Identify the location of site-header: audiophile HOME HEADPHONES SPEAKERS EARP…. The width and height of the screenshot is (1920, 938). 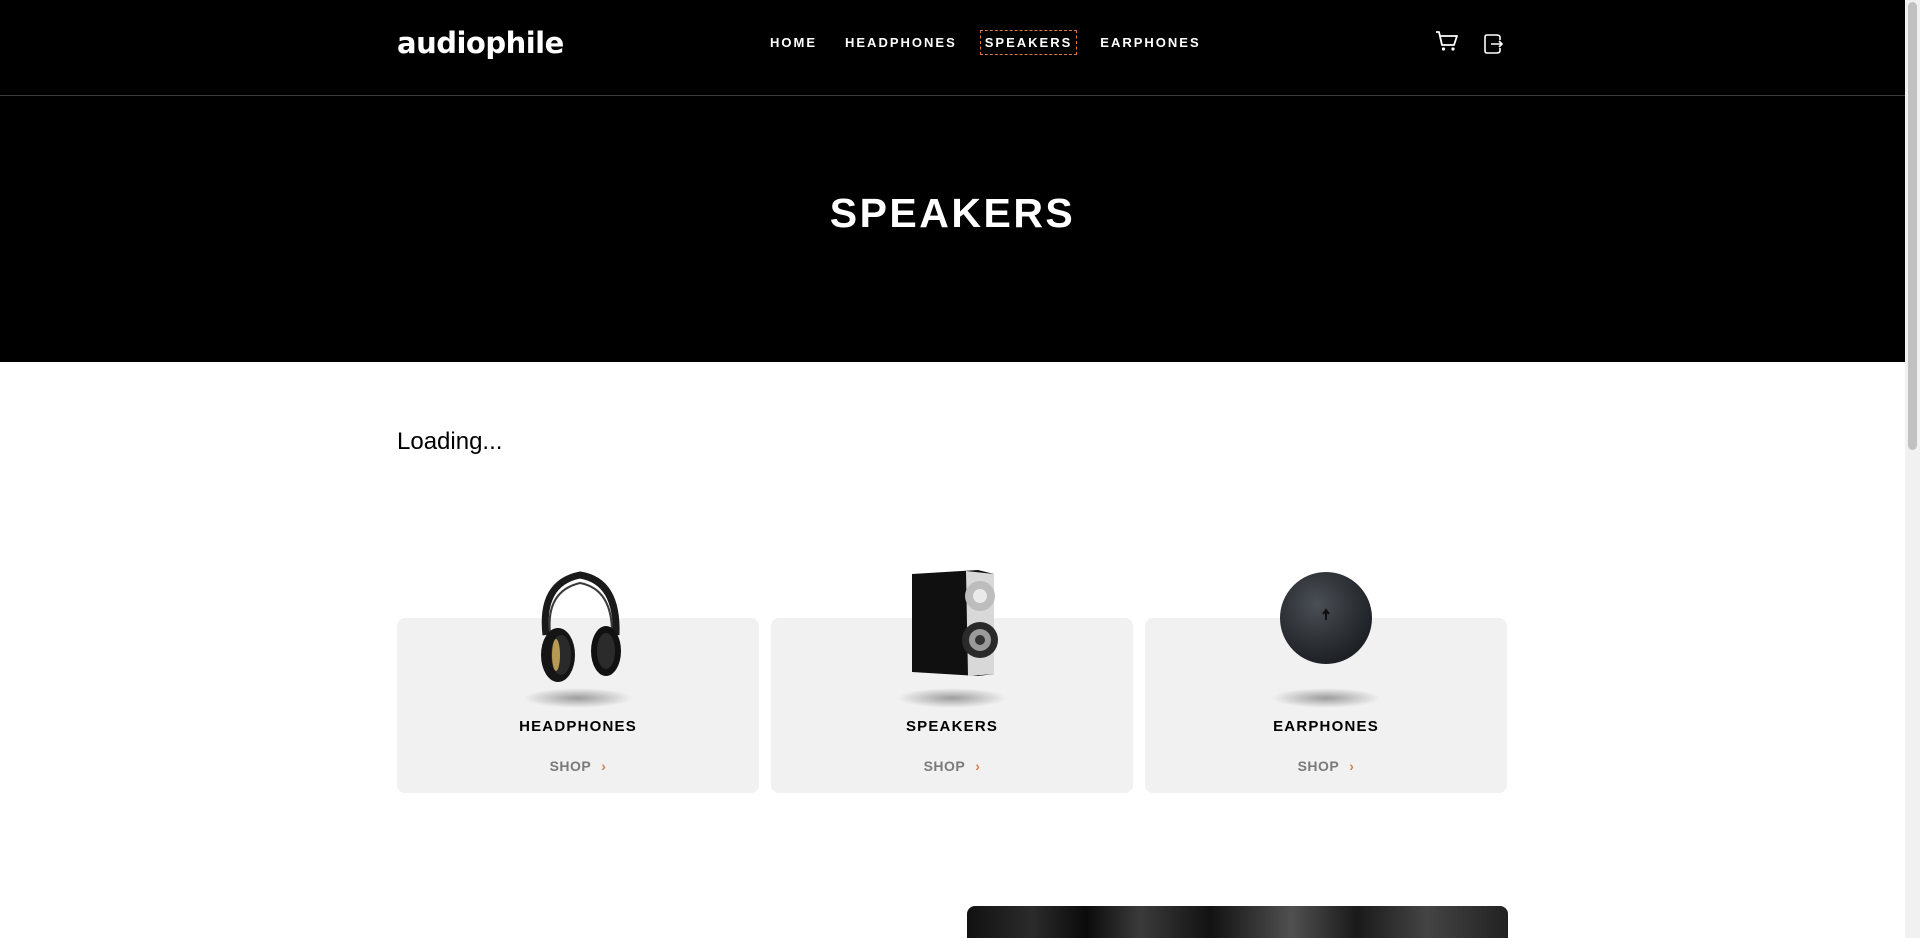
(952, 48).